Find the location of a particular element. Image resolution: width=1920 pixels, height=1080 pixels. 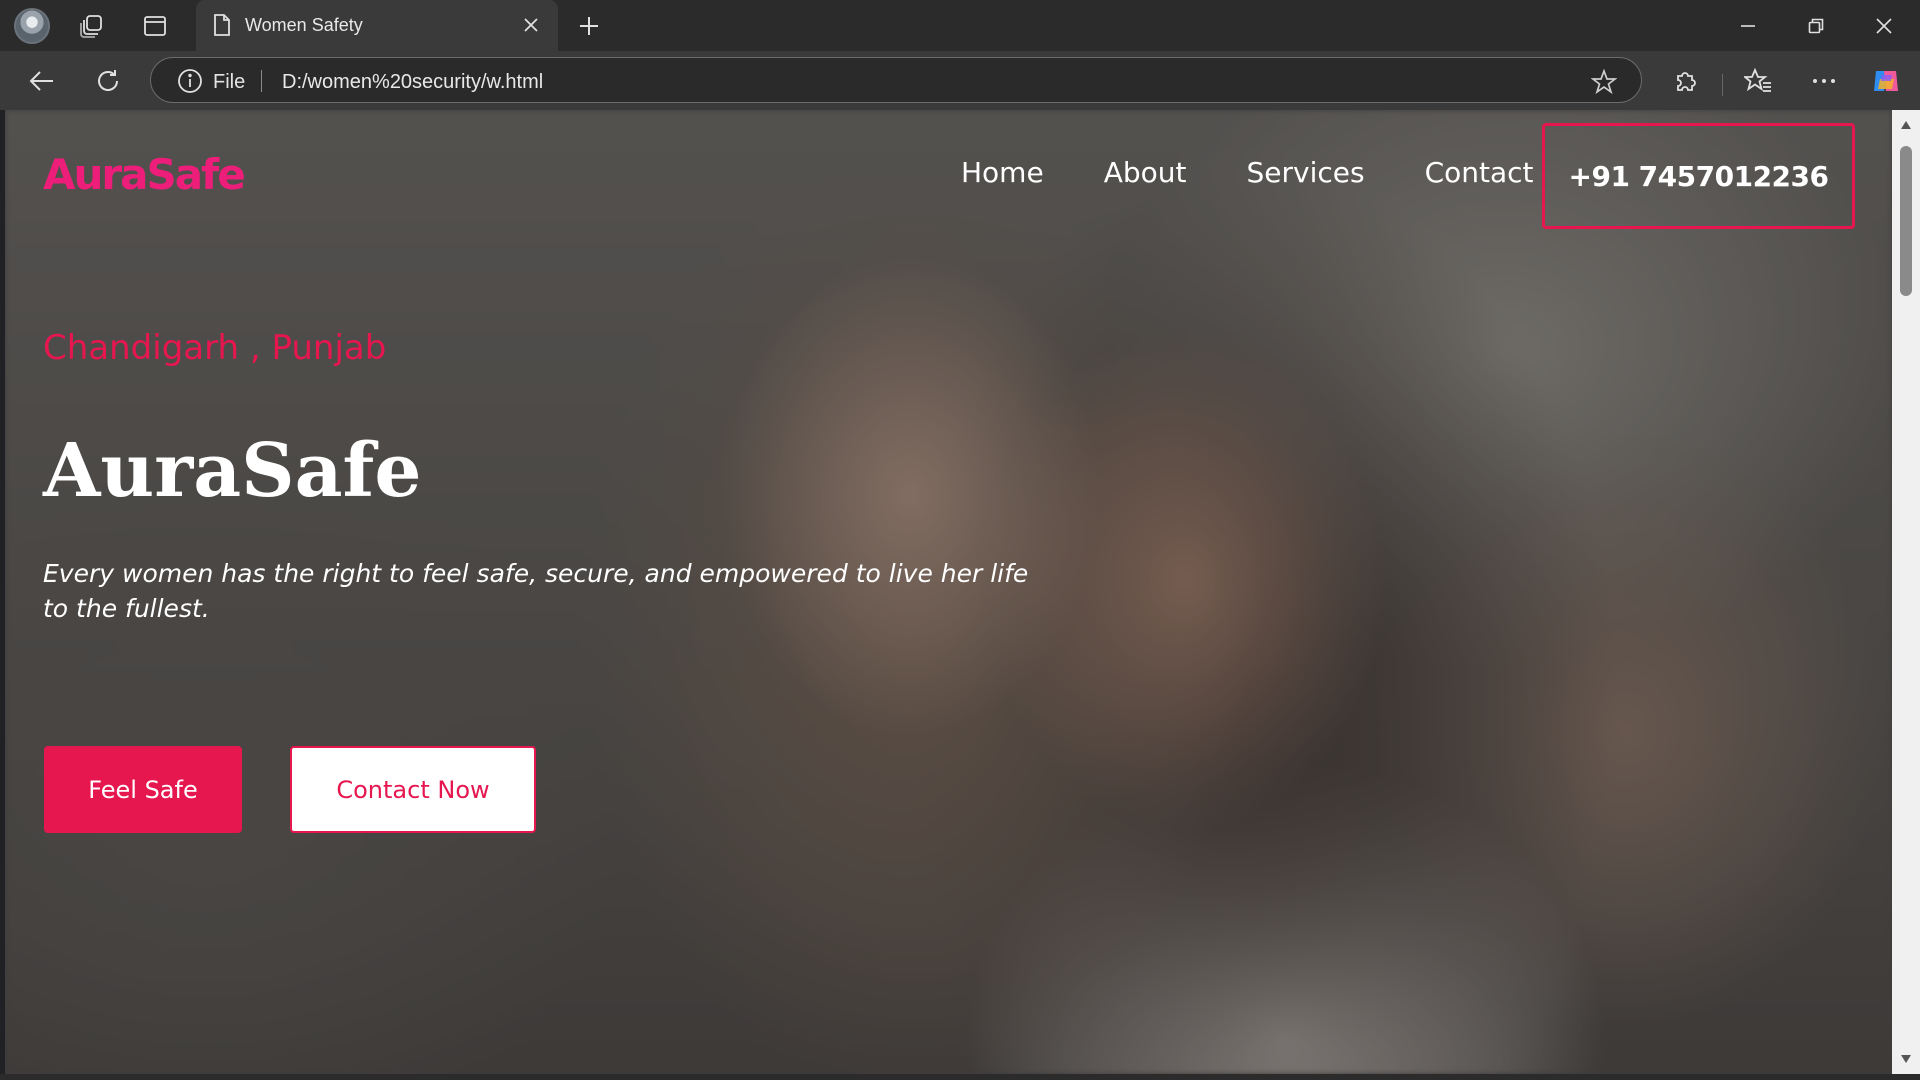

contact-now-button: Contact Now is located at coordinates (413, 789).